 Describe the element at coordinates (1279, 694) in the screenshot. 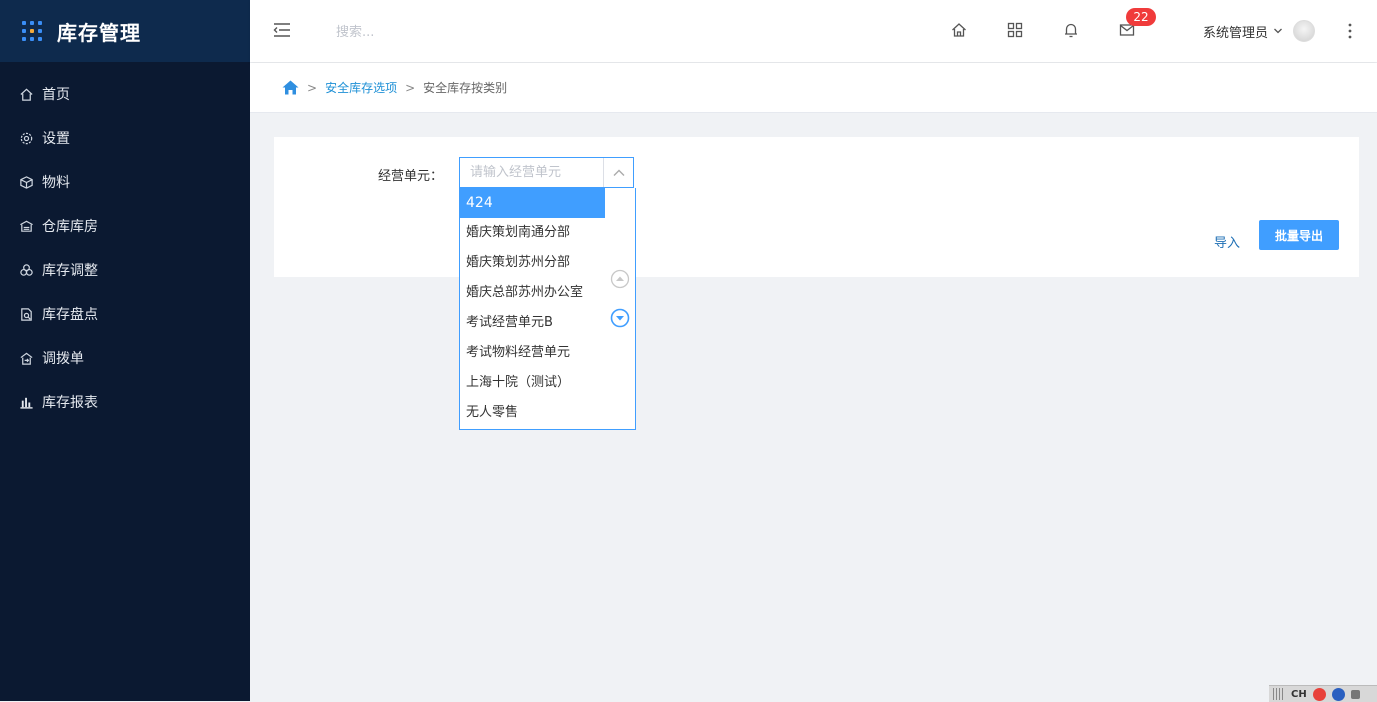

I see `drag-grip-icon` at that location.